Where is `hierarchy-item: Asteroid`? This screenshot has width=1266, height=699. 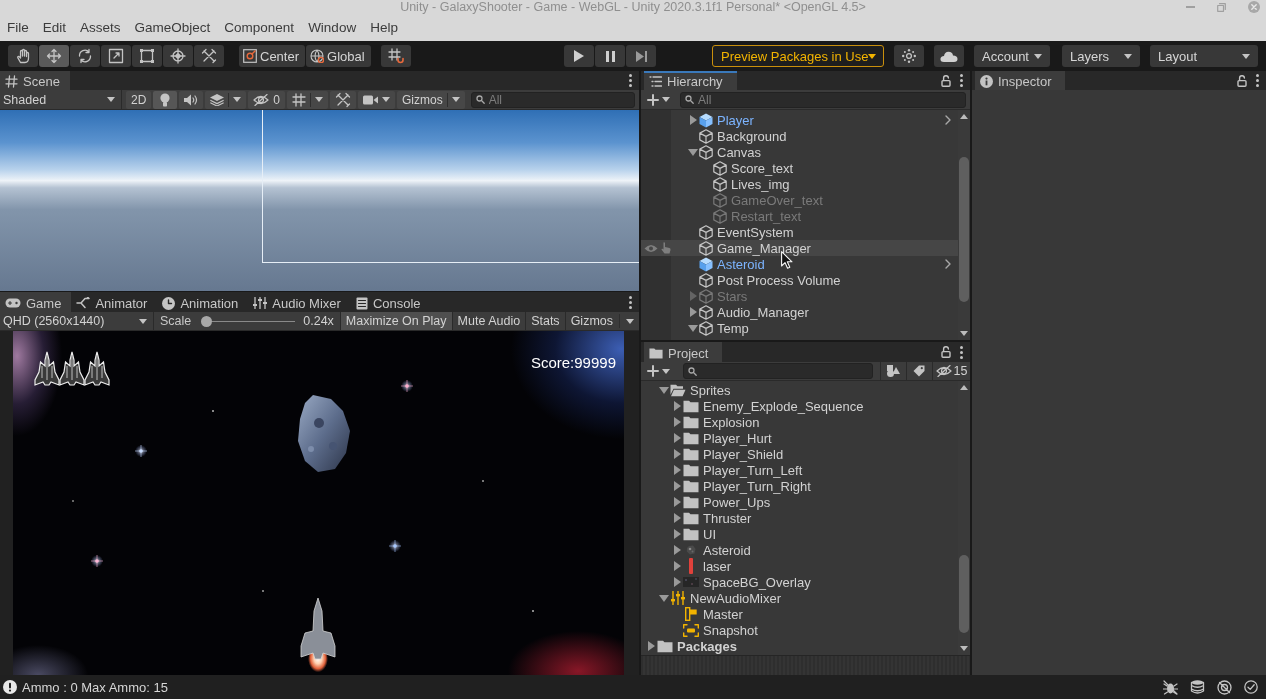
hierarchy-item: Asteroid is located at coordinates (799, 264).